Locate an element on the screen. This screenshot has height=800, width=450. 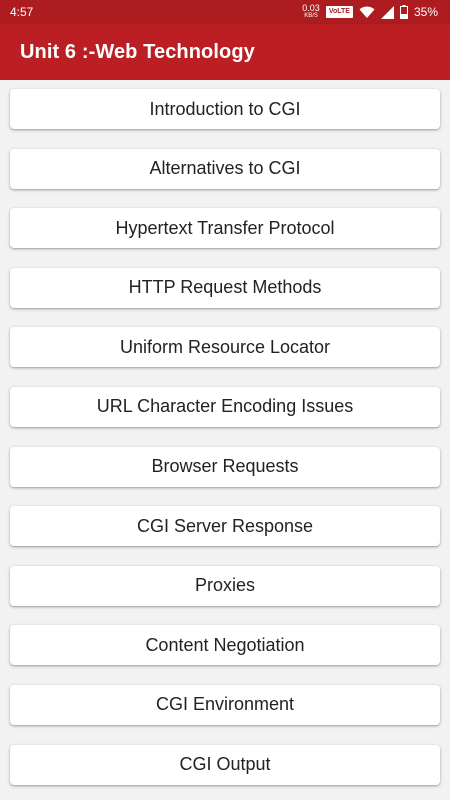
topic-button-cgi-environment: CGI Environment is located at coordinates (225, 704).